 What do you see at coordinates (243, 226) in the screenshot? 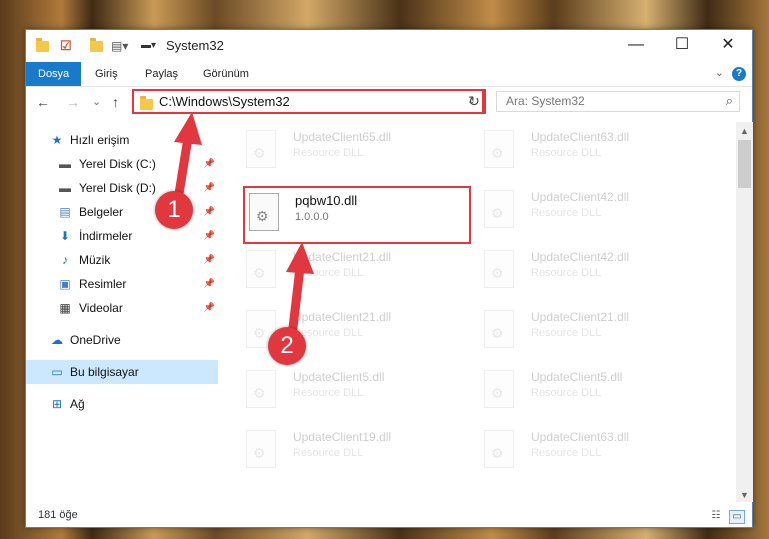
I see `annotation-arrows` at bounding box center [243, 226].